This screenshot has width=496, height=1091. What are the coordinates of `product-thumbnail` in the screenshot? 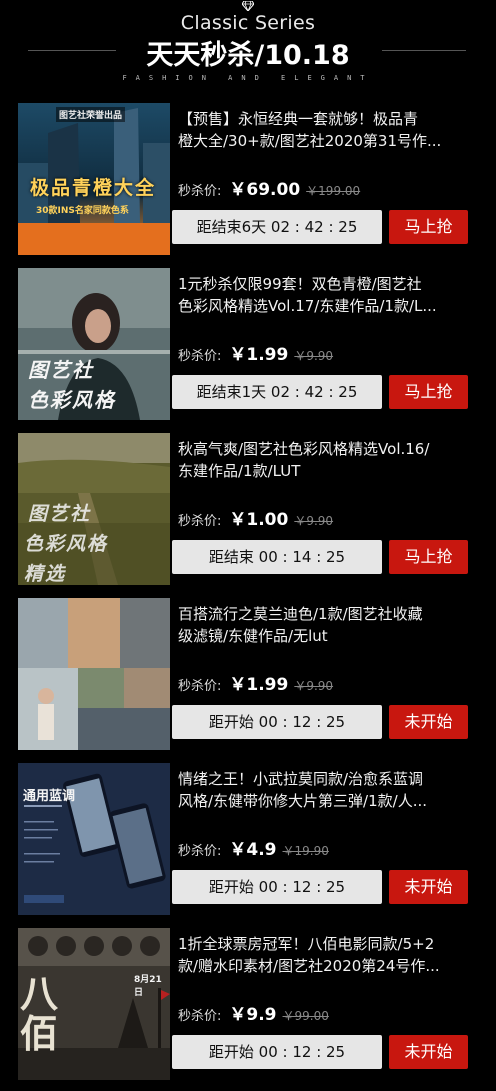 It's located at (94, 674).